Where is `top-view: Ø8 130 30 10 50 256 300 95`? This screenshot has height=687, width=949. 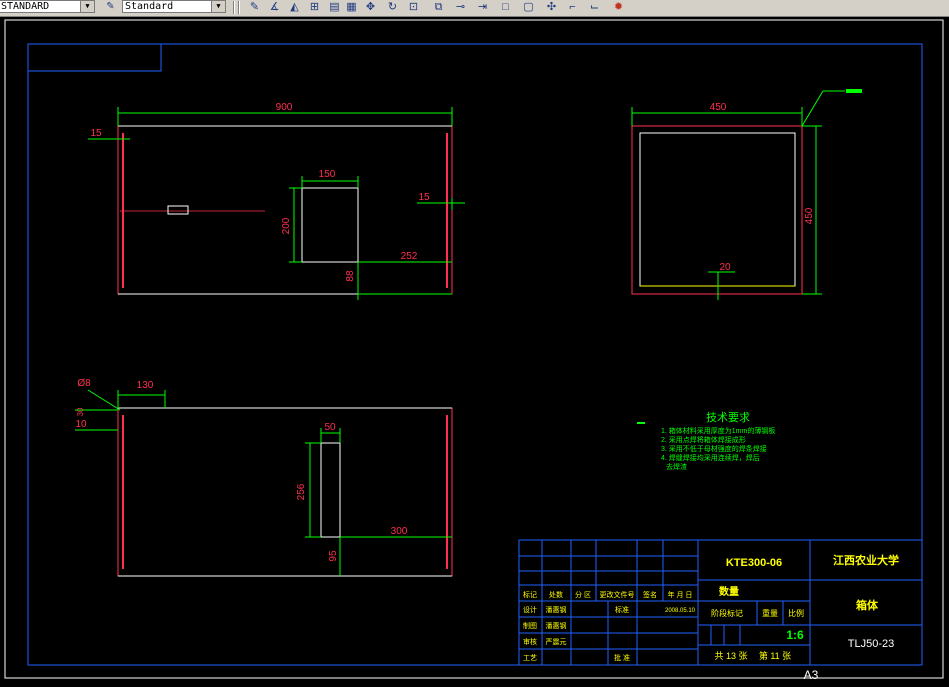
top-view: Ø8 130 30 10 50 256 300 95 is located at coordinates (264, 477).